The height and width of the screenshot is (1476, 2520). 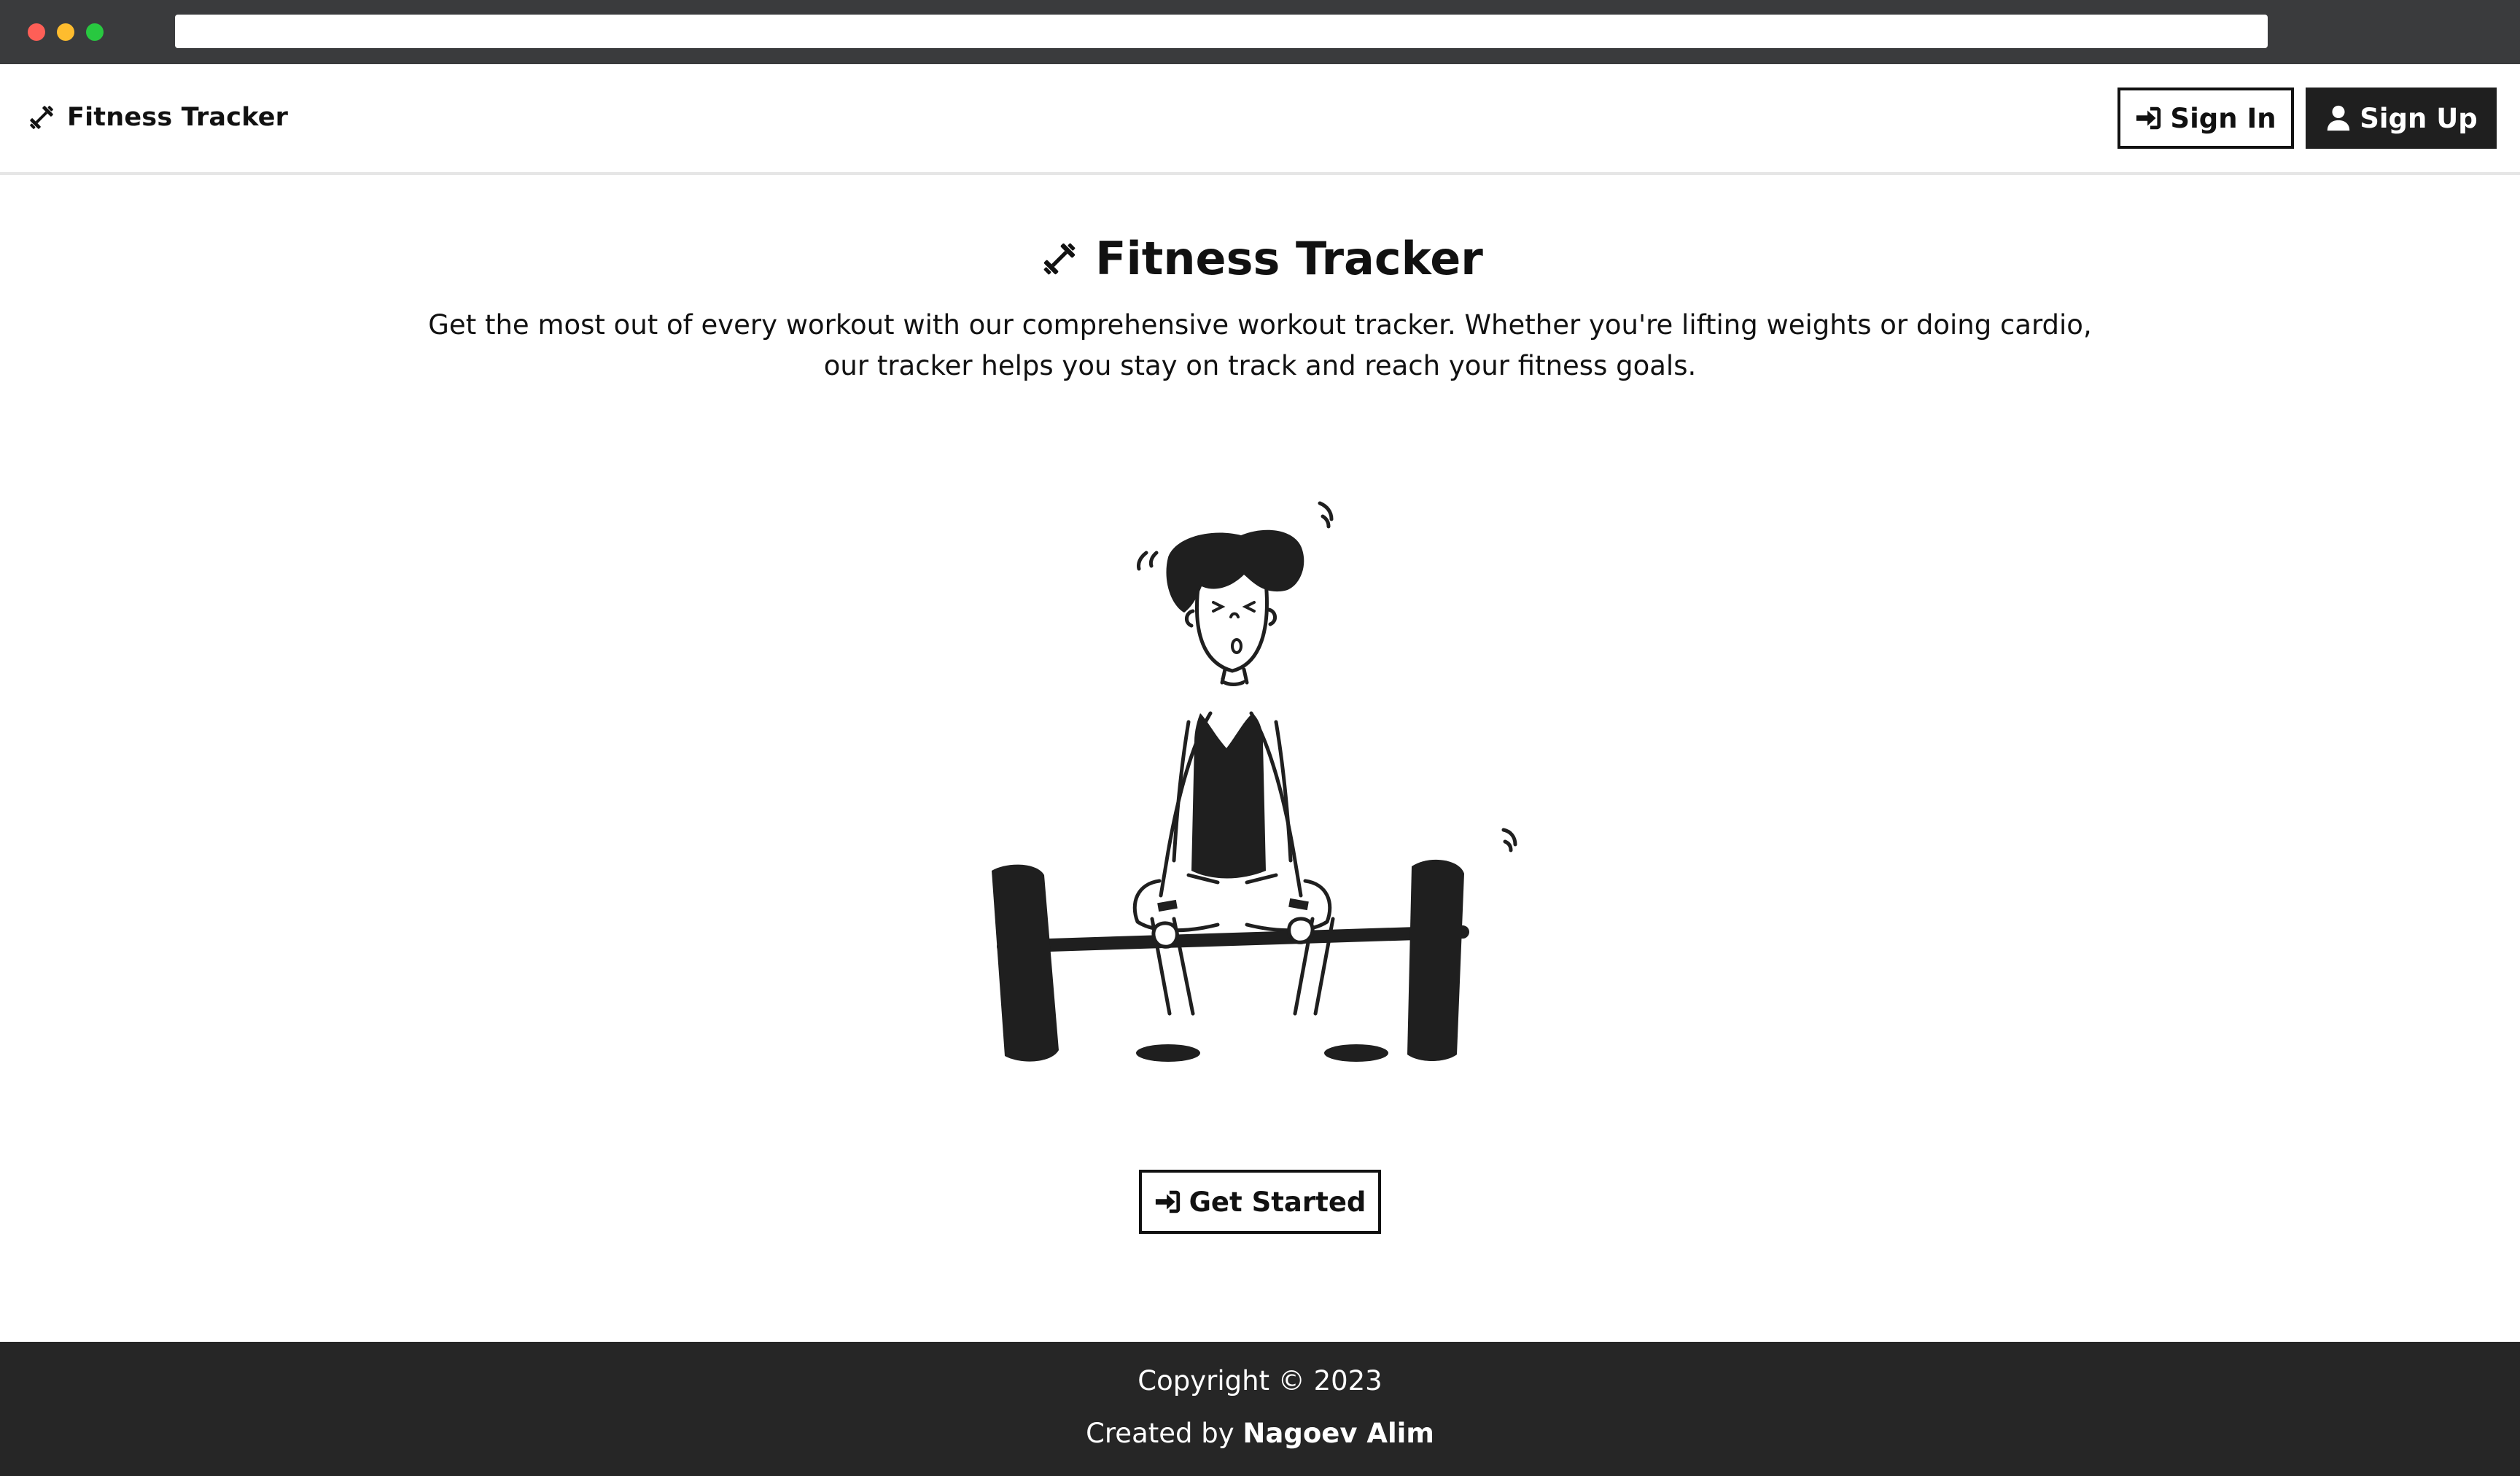 I want to click on browser-chrome, so click(x=1260, y=32).